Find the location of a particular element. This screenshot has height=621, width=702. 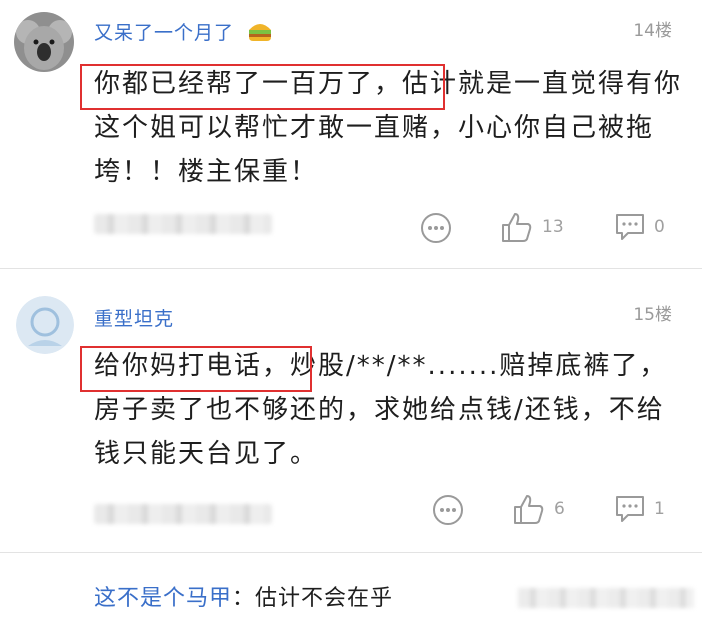

like-count: 13 is located at coordinates (553, 227).